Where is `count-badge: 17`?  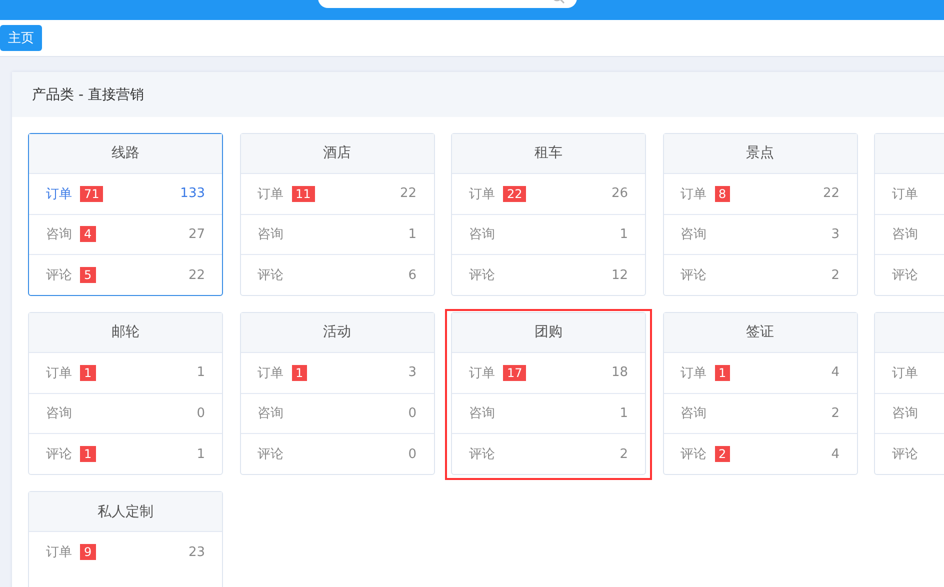
count-badge: 17 is located at coordinates (514, 372).